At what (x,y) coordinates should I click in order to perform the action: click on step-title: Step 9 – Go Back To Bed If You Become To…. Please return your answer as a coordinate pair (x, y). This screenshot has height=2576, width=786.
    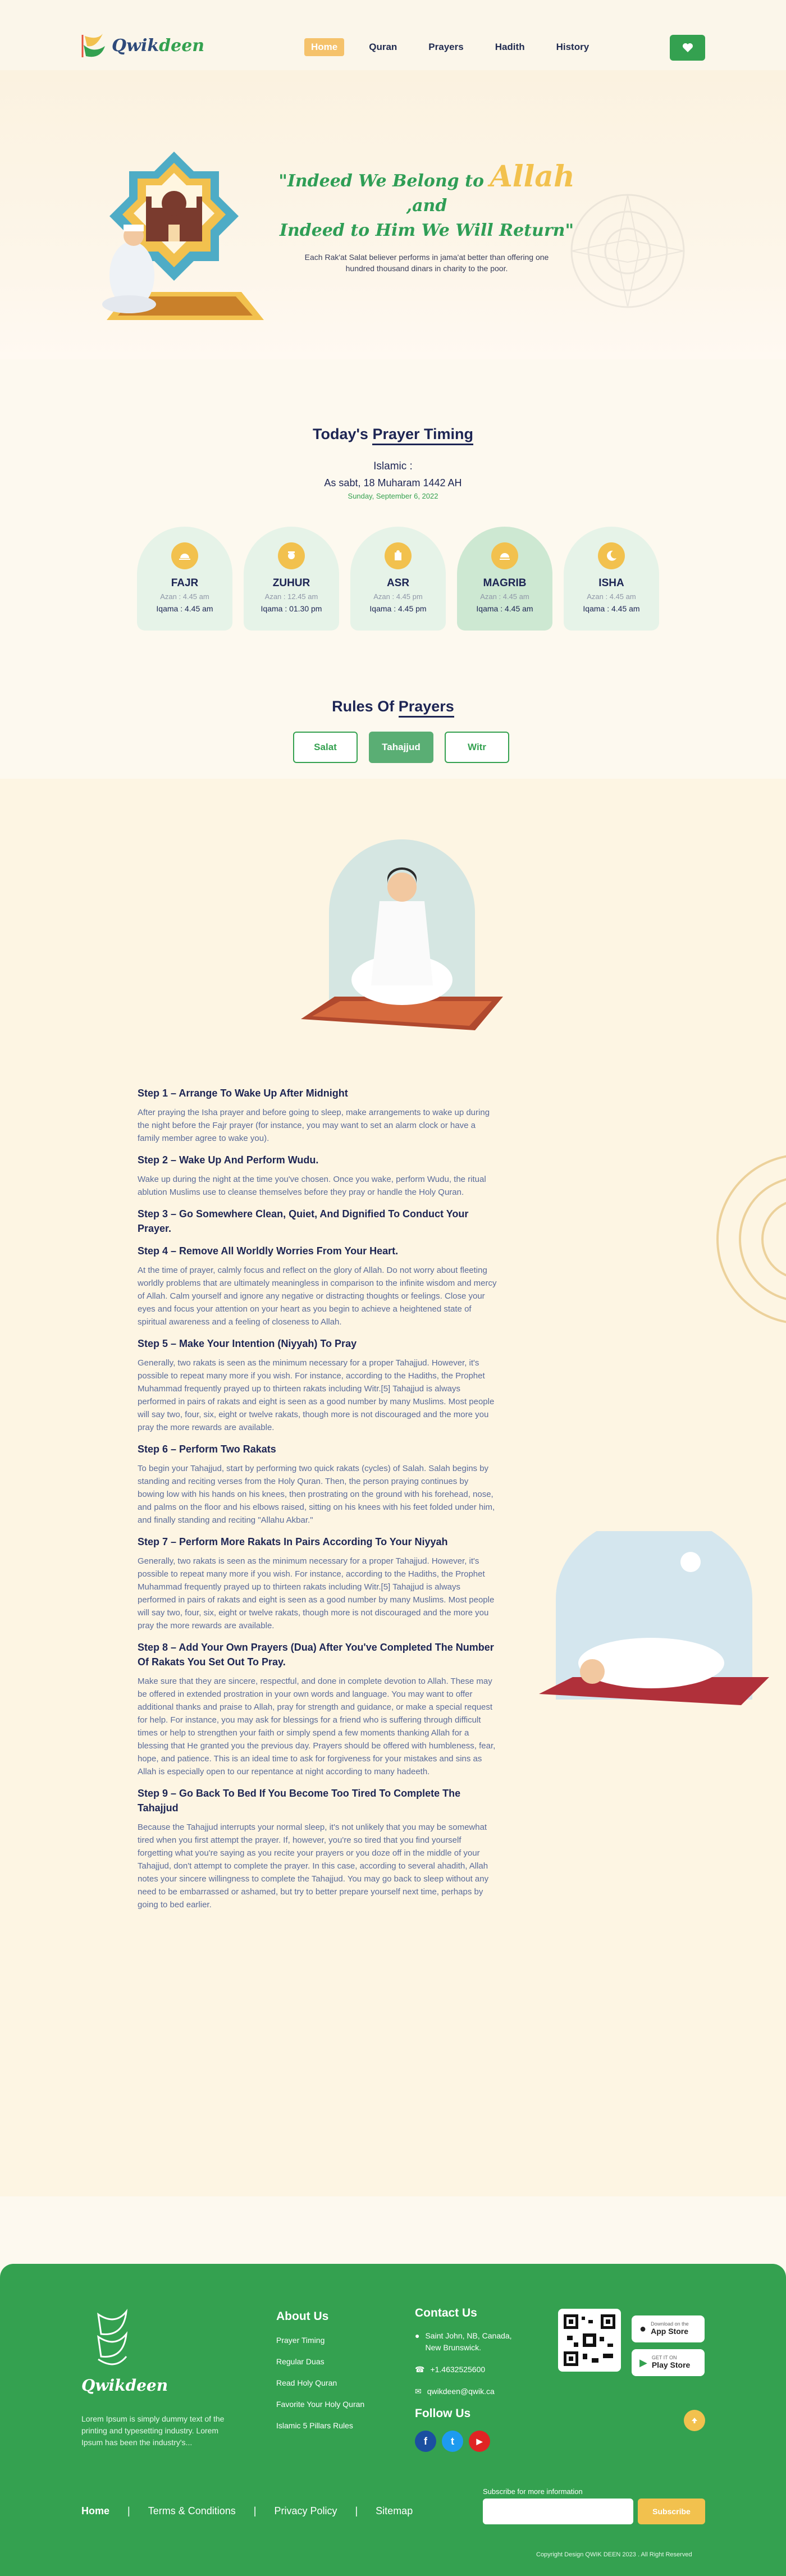
    Looking at the image, I should click on (299, 1801).